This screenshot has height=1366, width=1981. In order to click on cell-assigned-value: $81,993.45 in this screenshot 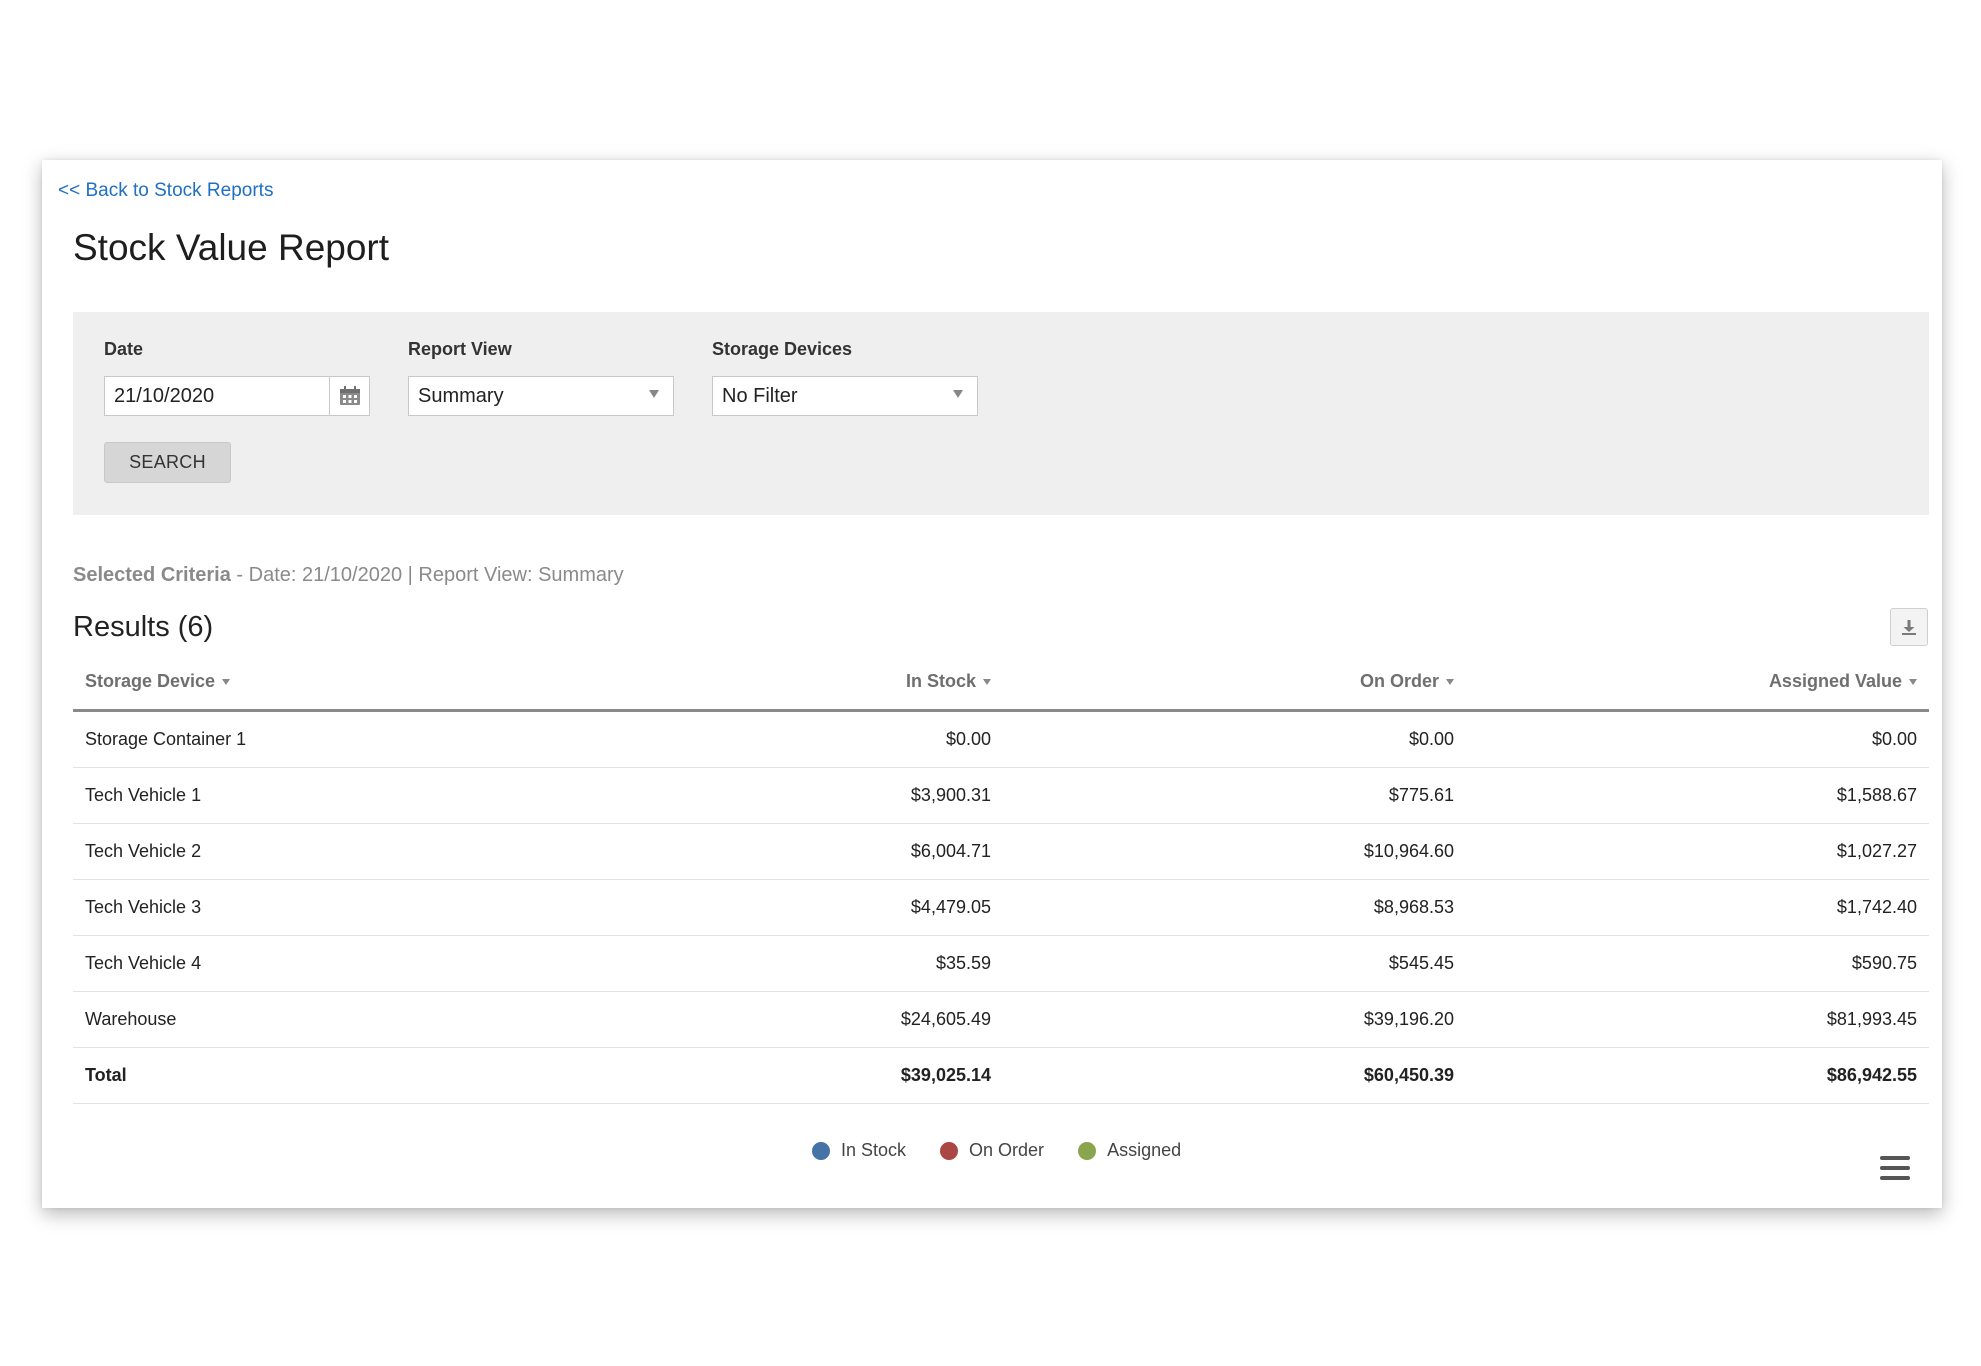, I will do `click(1697, 1019)`.